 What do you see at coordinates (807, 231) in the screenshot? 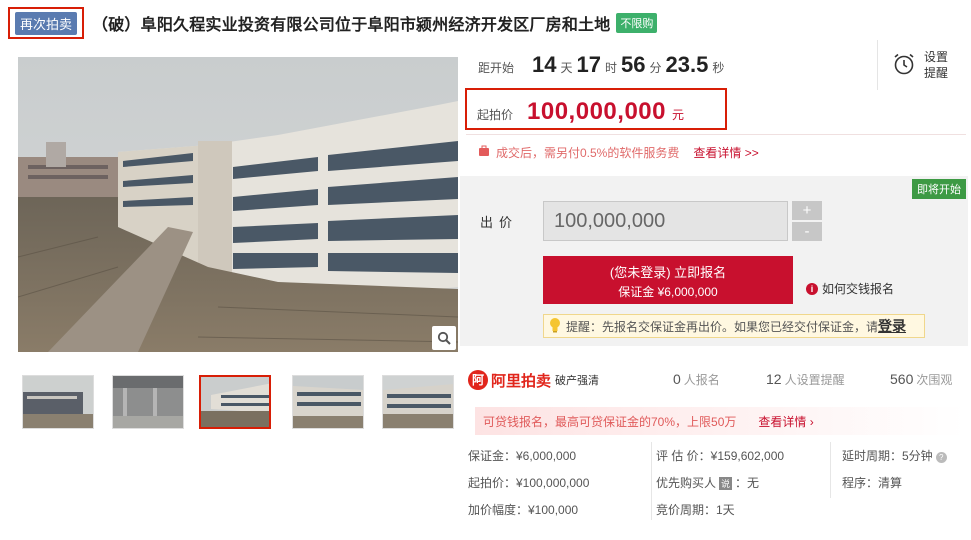
I see `decrease-bid-button: -` at bounding box center [807, 231].